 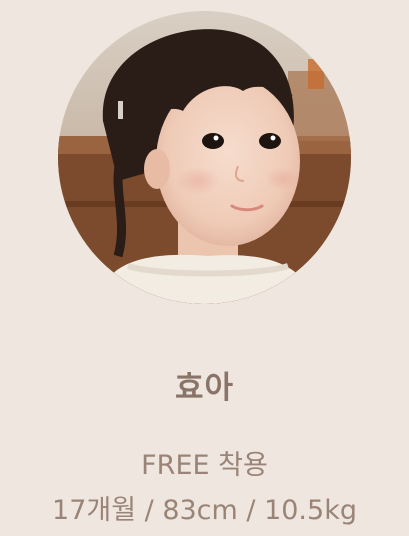 I want to click on model-specs: 17개월 / 83cm / 10.5kg, so click(x=204, y=510).